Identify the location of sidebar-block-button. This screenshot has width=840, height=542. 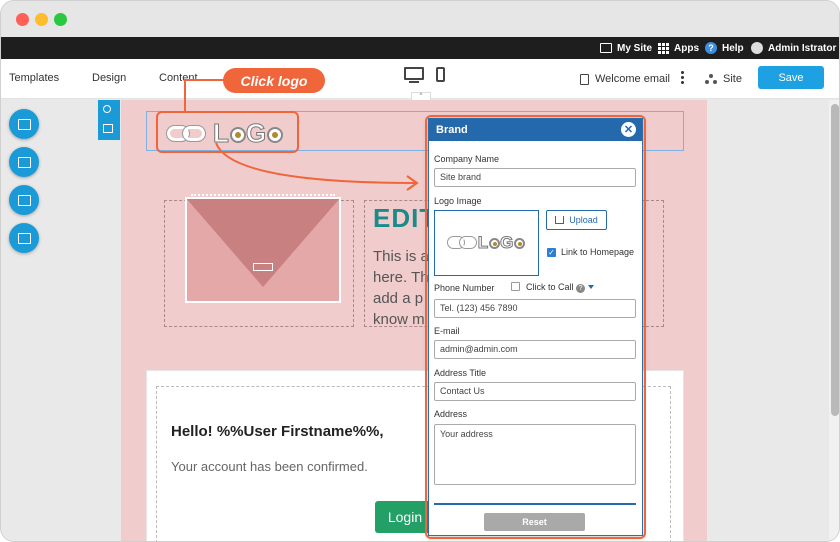
(24, 200).